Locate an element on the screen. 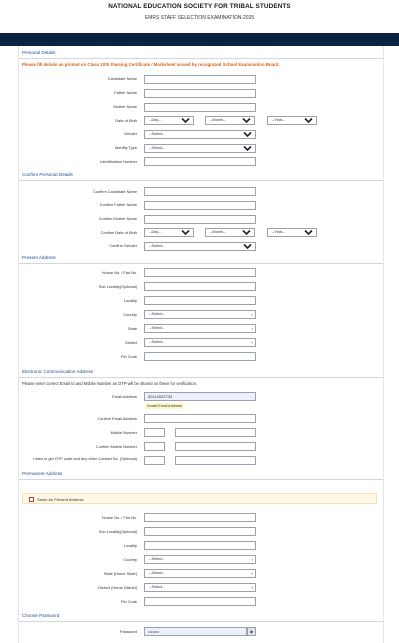  eye-icon: ◉ is located at coordinates (251, 631).